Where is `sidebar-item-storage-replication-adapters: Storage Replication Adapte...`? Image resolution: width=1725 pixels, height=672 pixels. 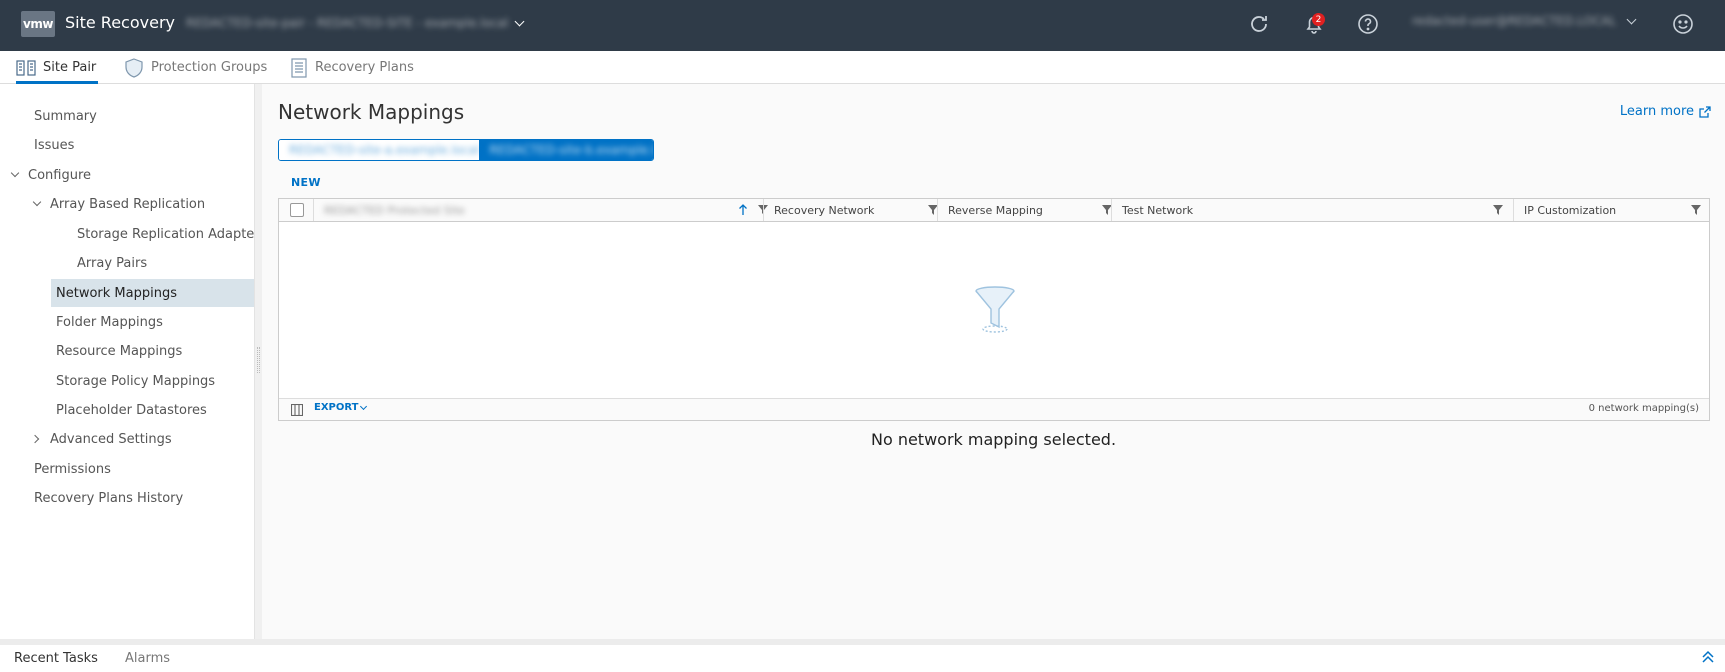
sidebar-item-storage-replication-adapters: Storage Replication Adapte... is located at coordinates (127, 234).